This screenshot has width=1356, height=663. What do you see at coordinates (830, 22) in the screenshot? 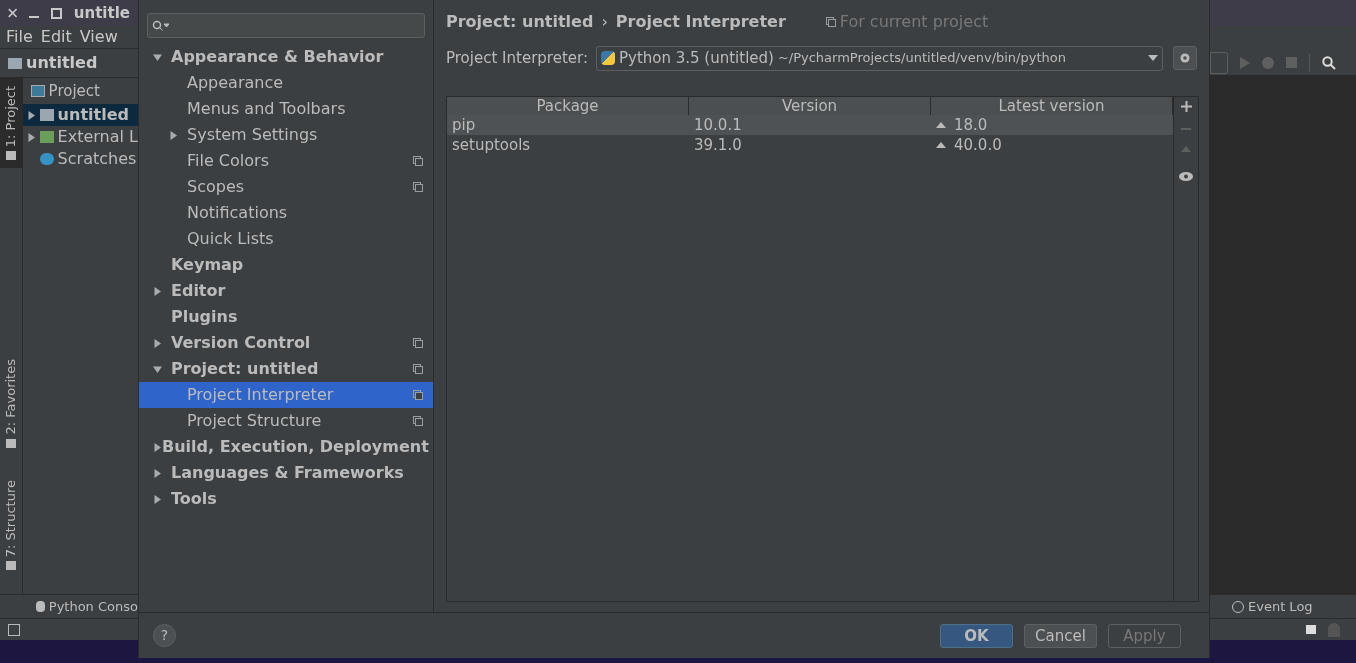
I see `copy-icon` at bounding box center [830, 22].